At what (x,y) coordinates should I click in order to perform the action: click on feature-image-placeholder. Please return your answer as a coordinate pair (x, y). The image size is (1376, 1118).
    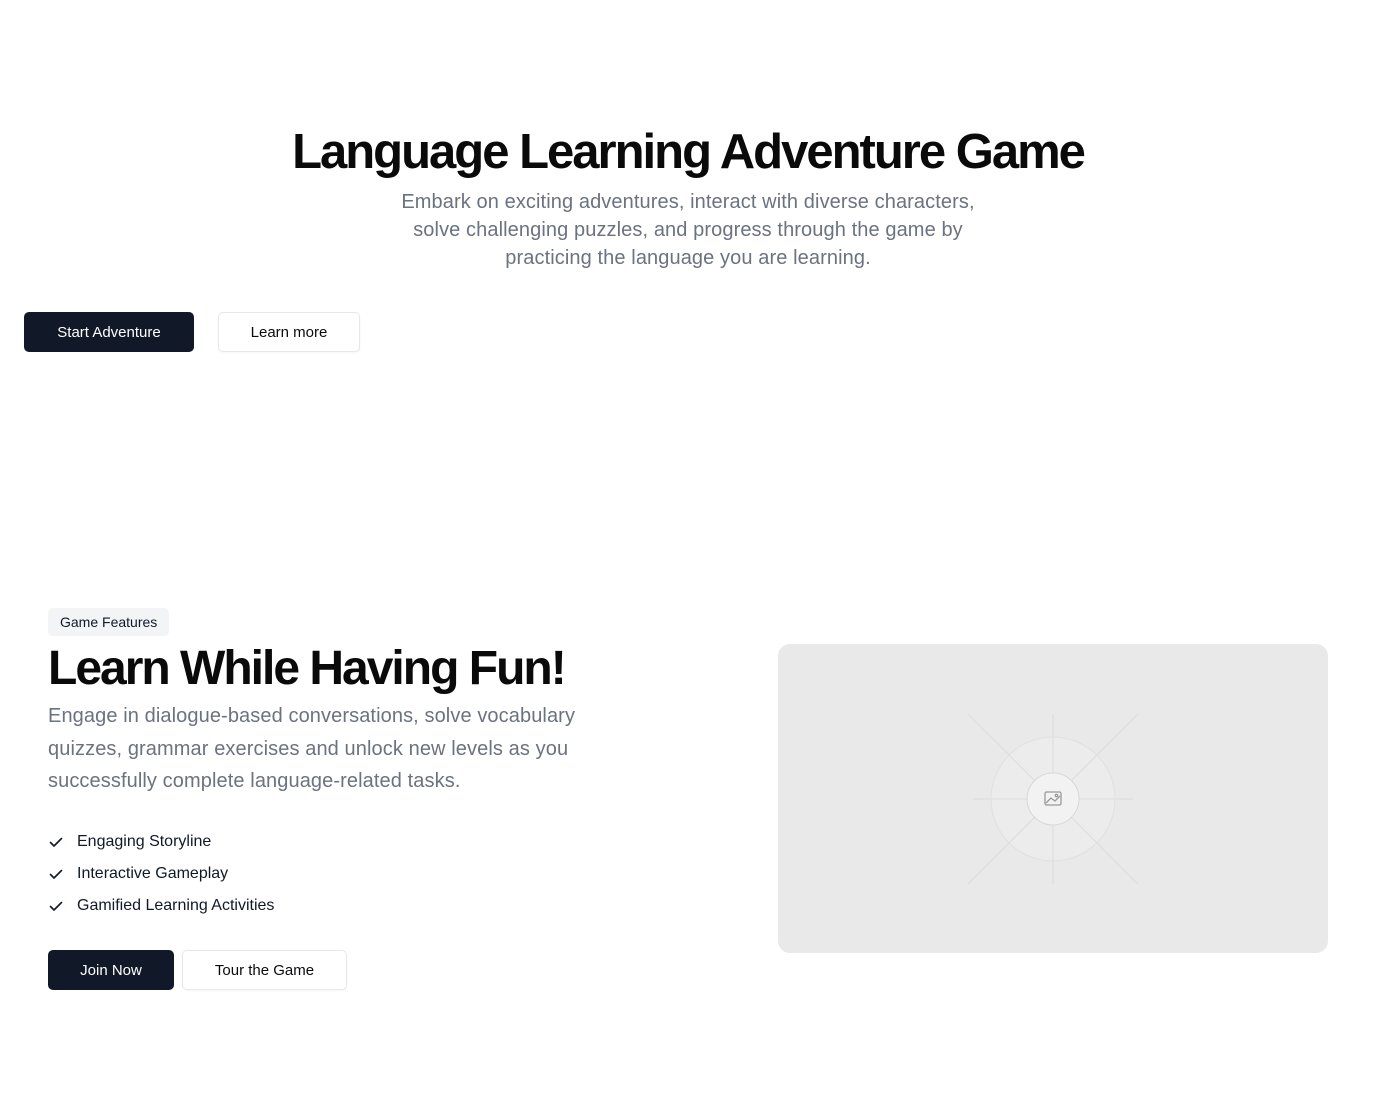
    Looking at the image, I should click on (1053, 798).